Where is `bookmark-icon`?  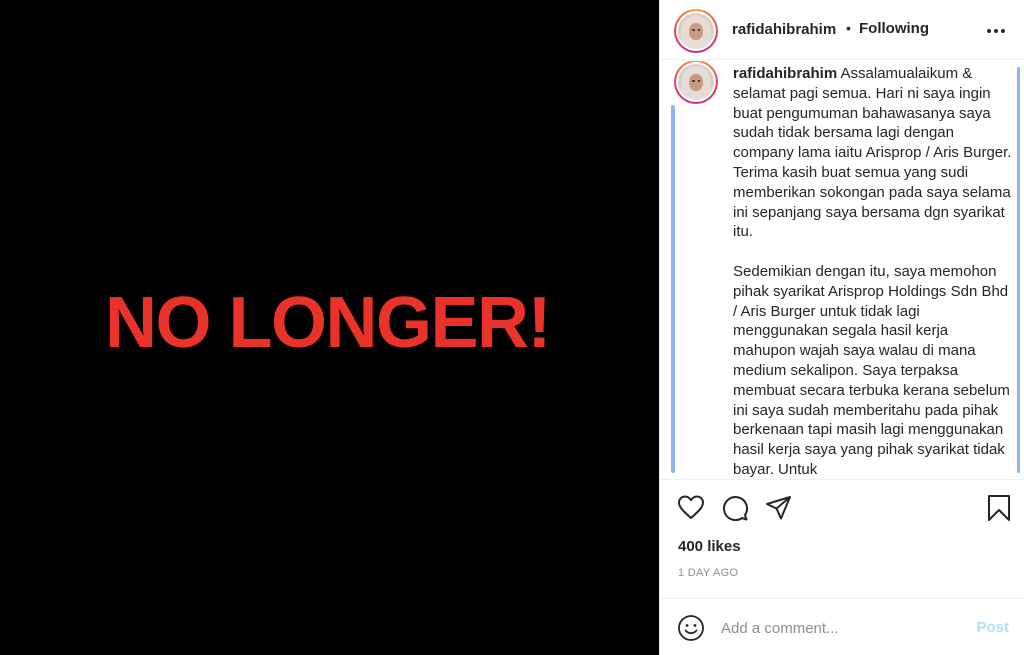 bookmark-icon is located at coordinates (999, 508).